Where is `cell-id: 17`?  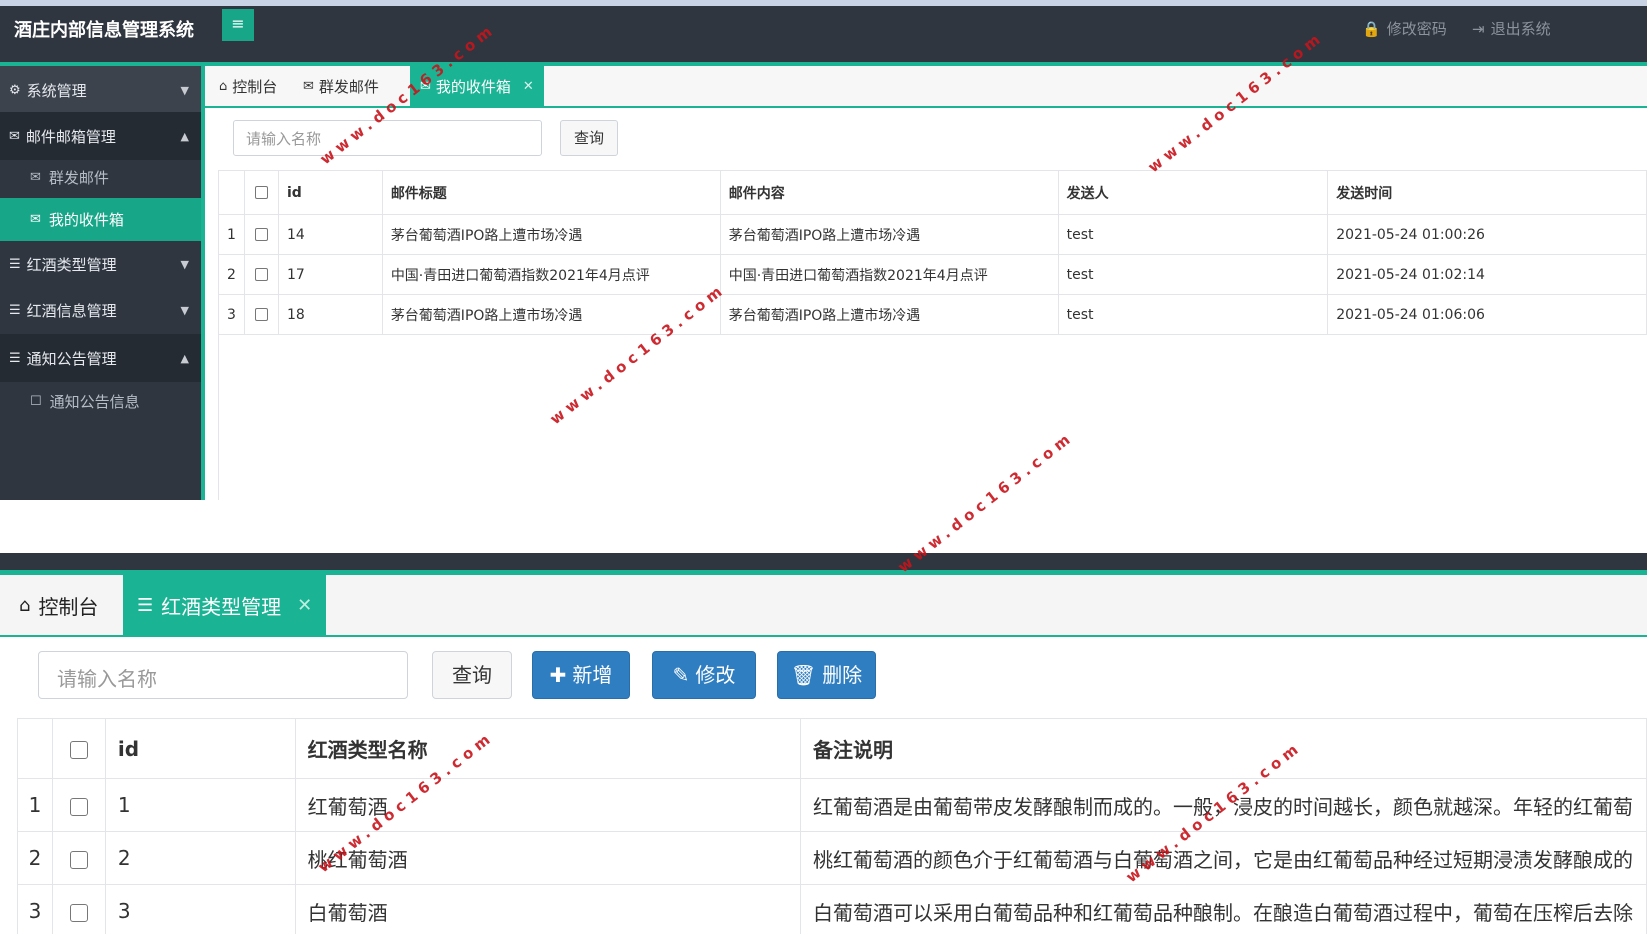 cell-id: 17 is located at coordinates (330, 274).